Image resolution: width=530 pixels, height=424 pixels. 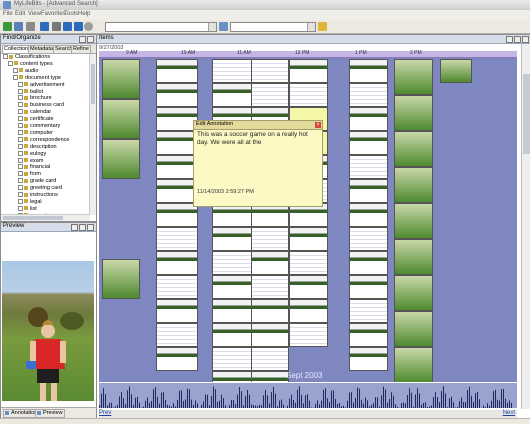 What do you see at coordinates (35, 133) in the screenshot?
I see `tree-item: computer` at bounding box center [35, 133].